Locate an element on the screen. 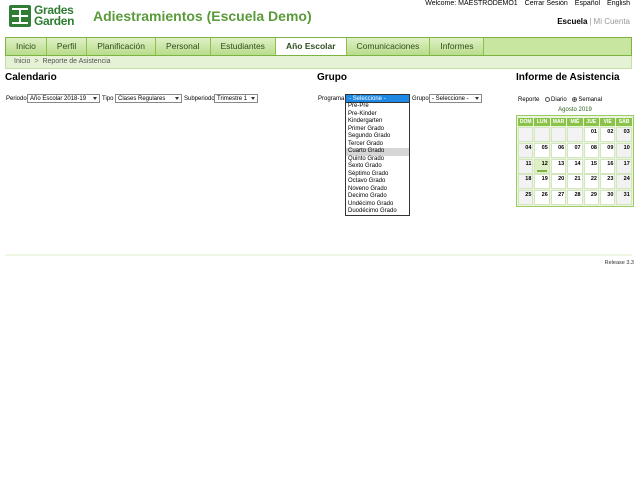  tab-planificacion: Planificación is located at coordinates (121, 46).